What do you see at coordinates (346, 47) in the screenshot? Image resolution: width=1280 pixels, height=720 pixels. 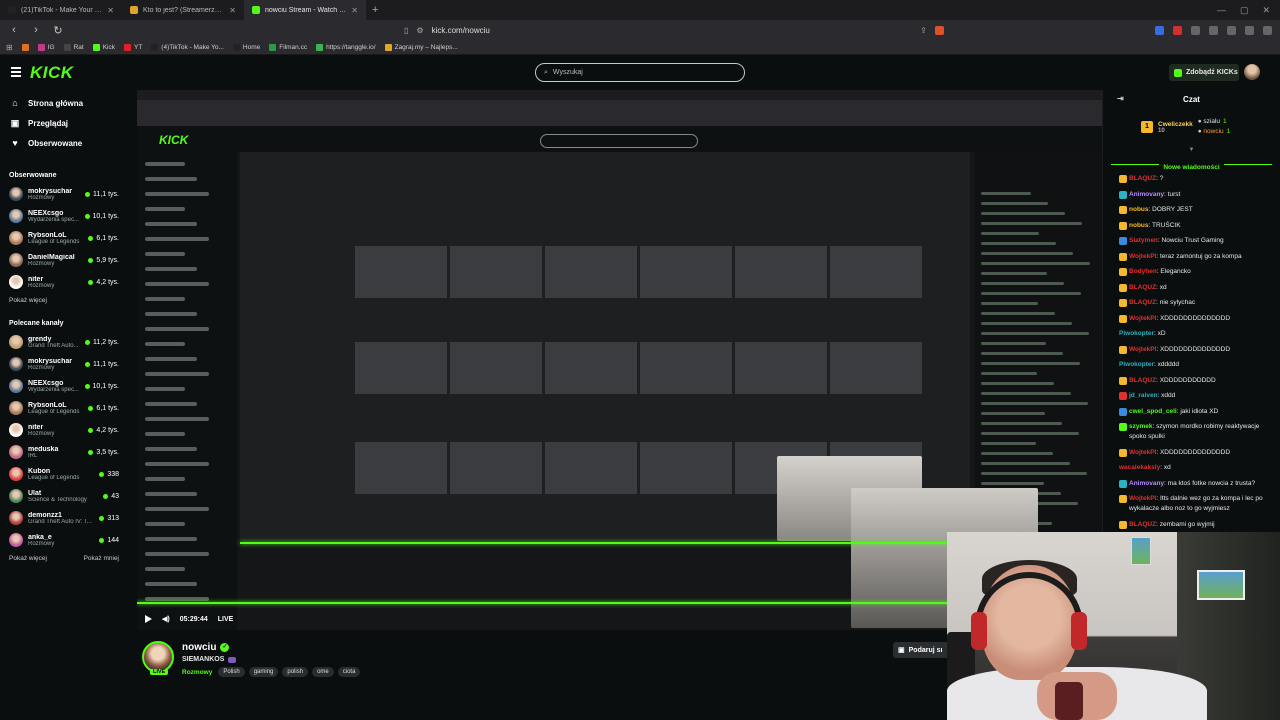 I see `bookmark-item: https://tanggle.io/` at bounding box center [346, 47].